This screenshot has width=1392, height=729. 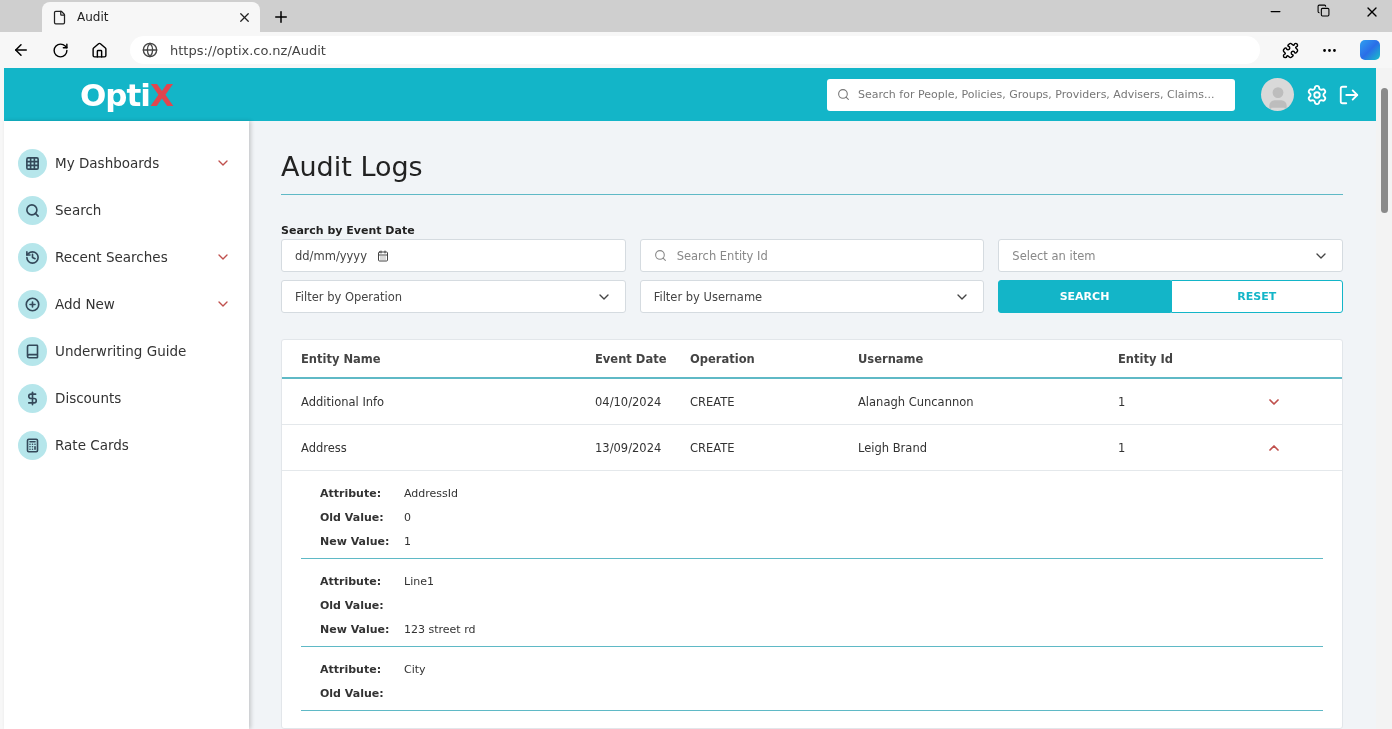 What do you see at coordinates (453, 255) in the screenshot?
I see `date-field: dd/mm/yyyy` at bounding box center [453, 255].